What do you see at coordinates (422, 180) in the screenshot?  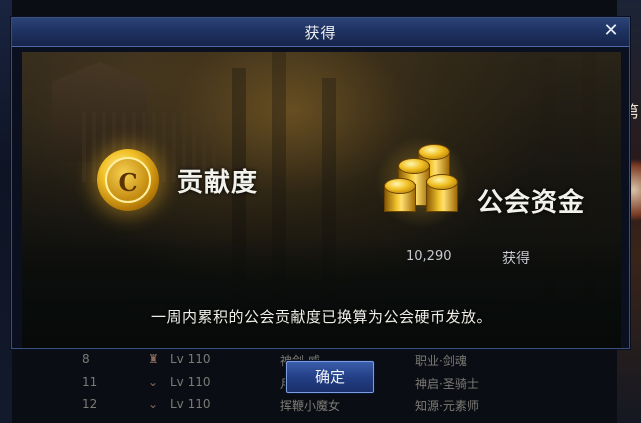 I see `gold-coins-icon` at bounding box center [422, 180].